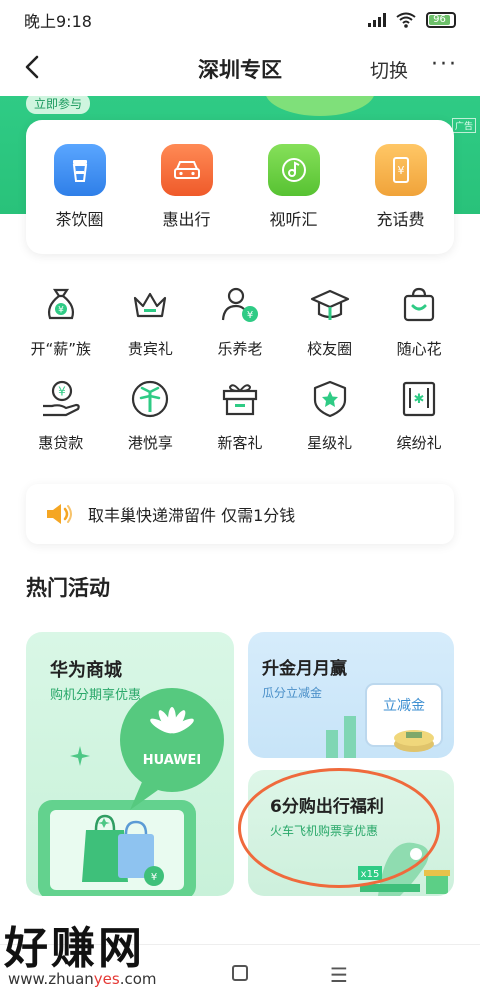 Image resolution: width=480 pixels, height=1000 pixels. What do you see at coordinates (151, 321) in the screenshot?
I see `grid-item-vip: 贵宾礼` at bounding box center [151, 321].